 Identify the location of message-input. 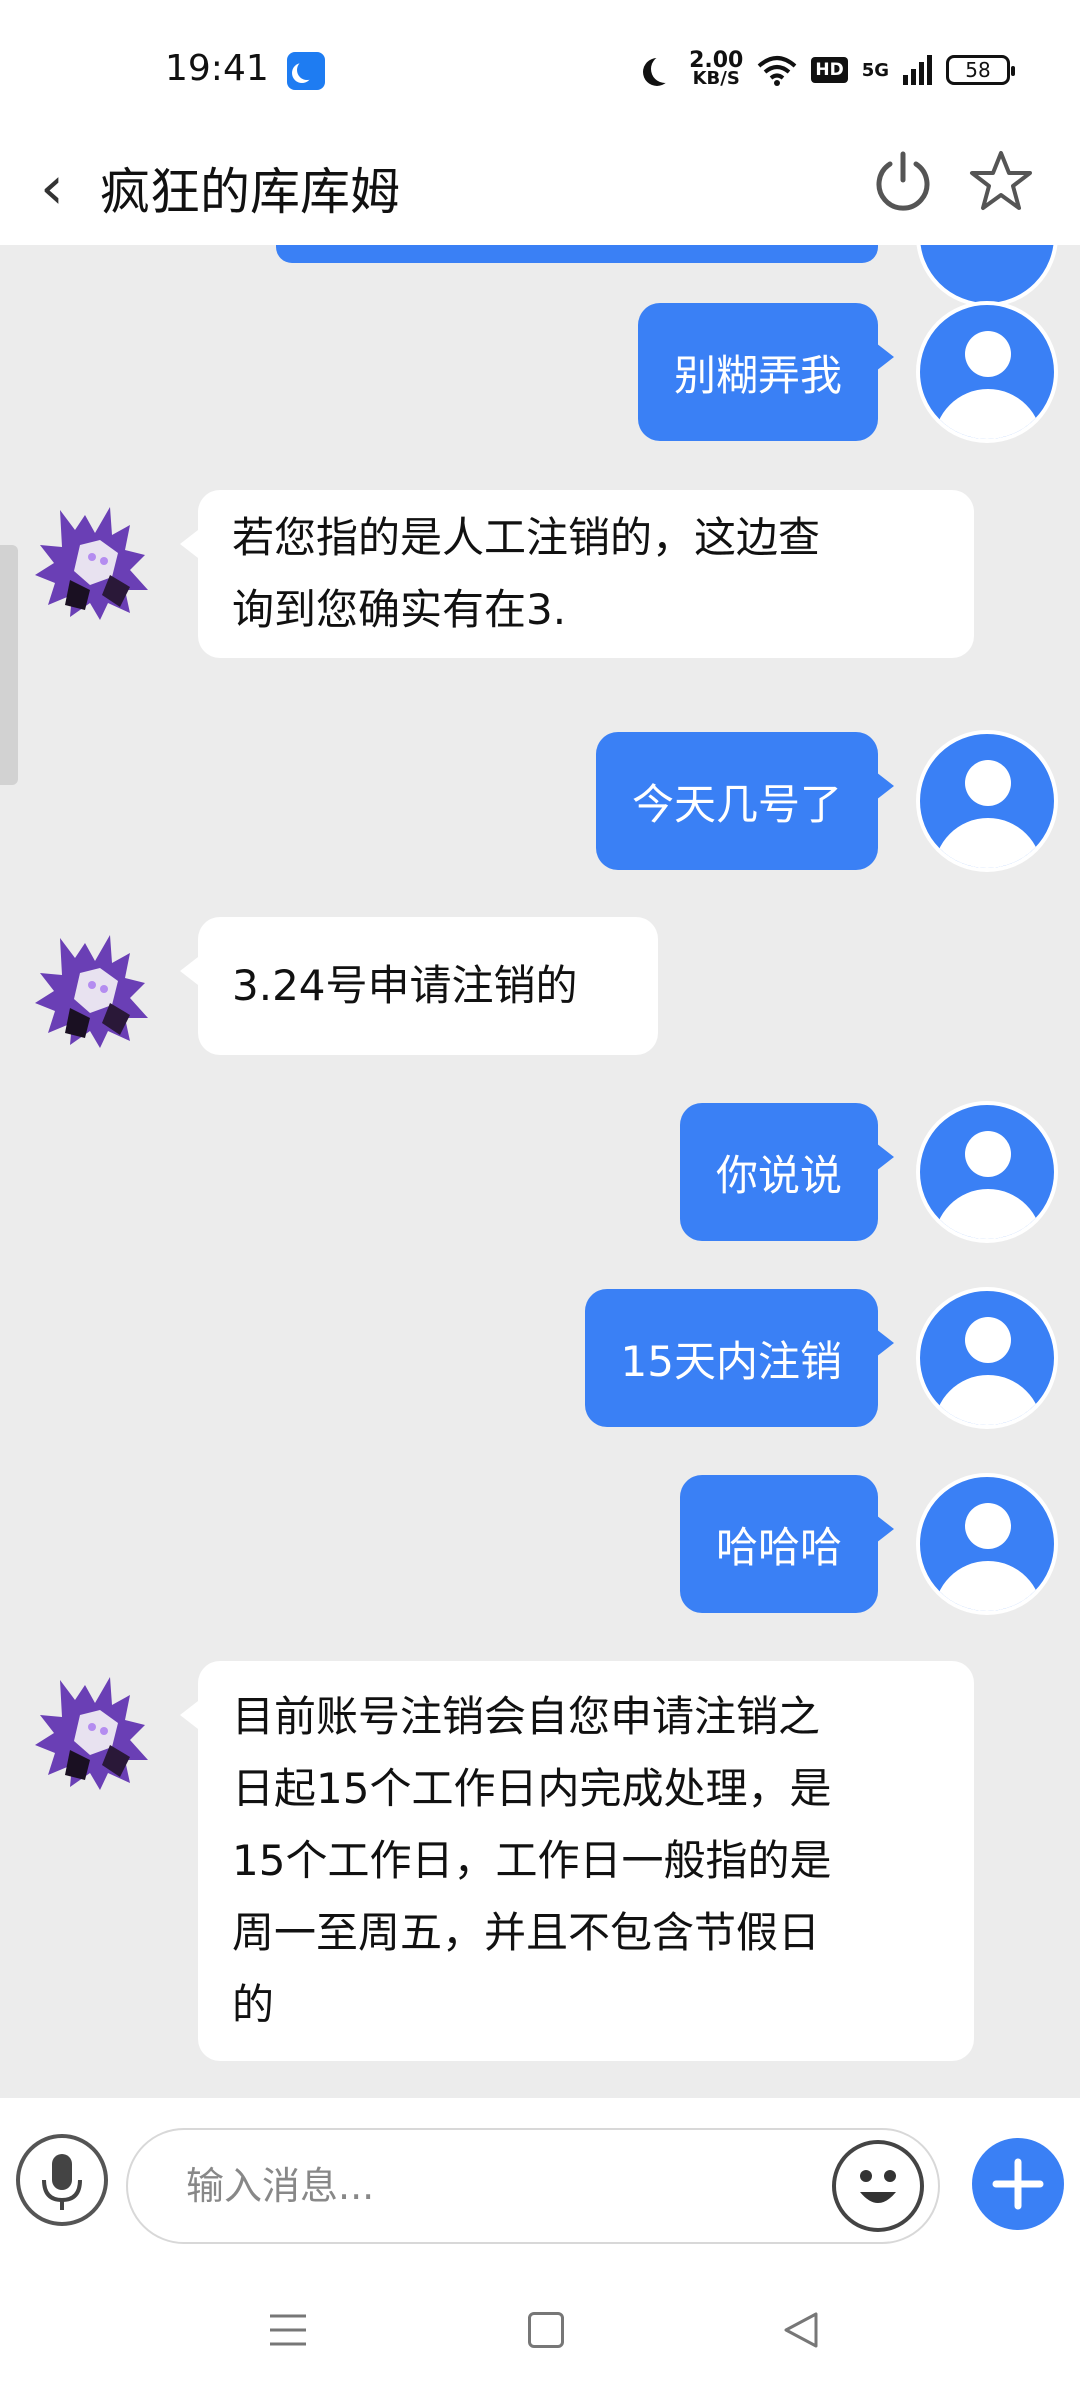
(496, 2186).